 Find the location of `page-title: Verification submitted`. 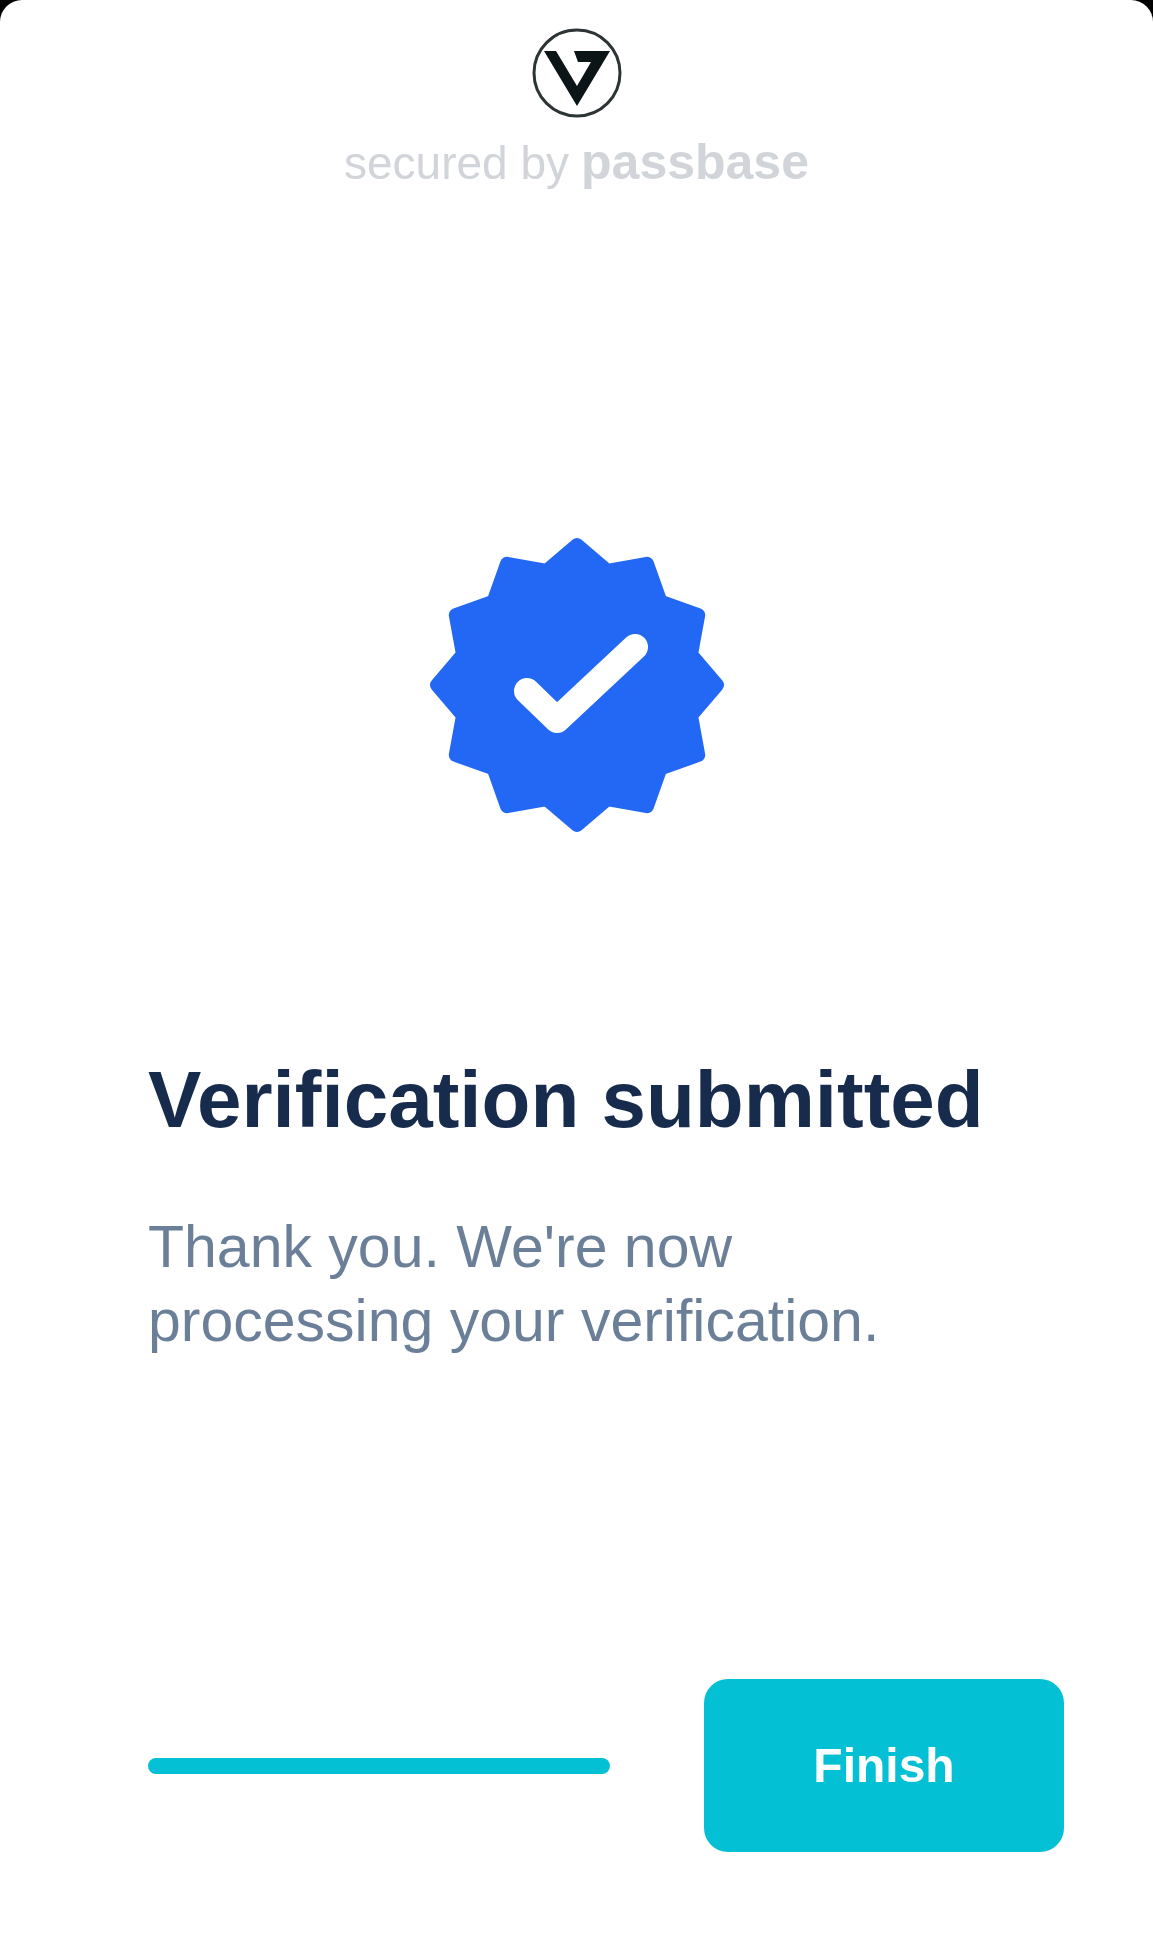

page-title: Verification submitted is located at coordinates (566, 1100).